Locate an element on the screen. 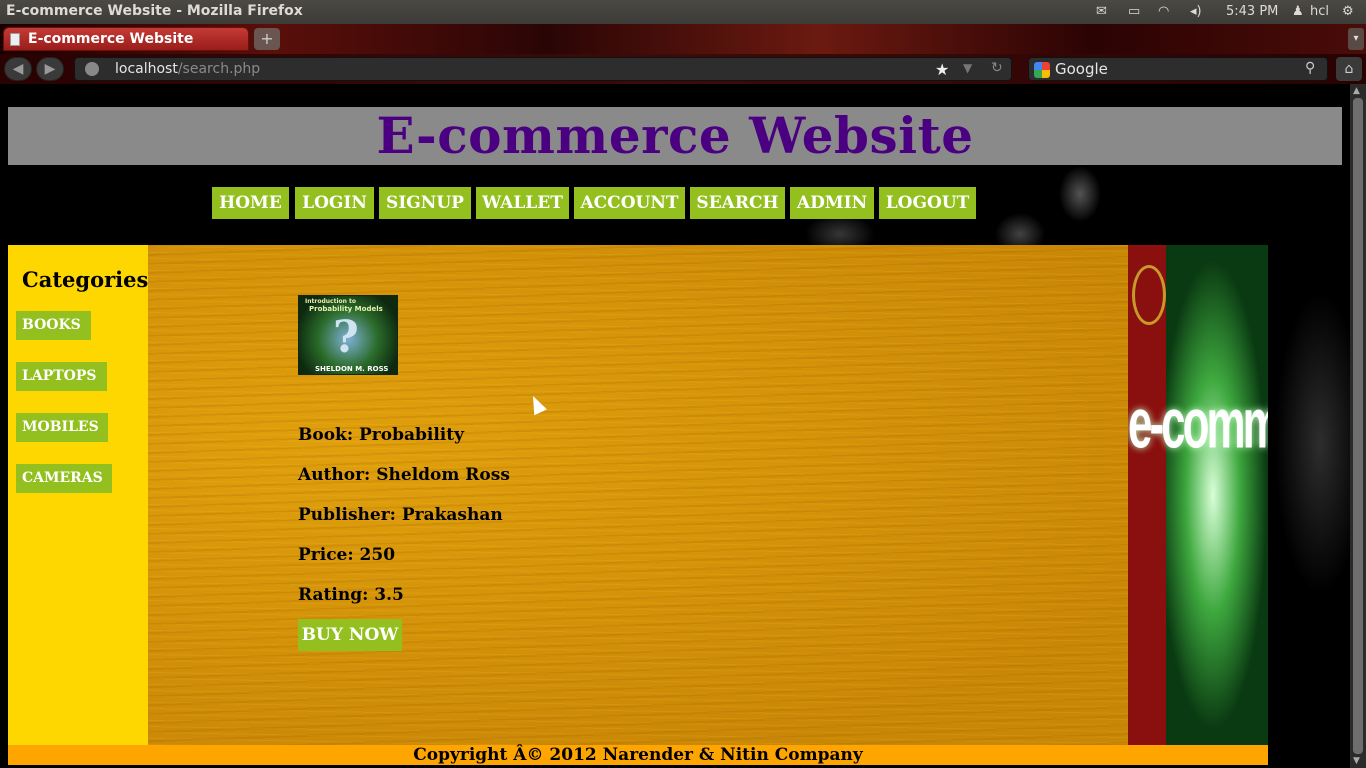 This screenshot has height=768, width=1366. scroll-up-icon: ▲ is located at coordinates (1356, 91).